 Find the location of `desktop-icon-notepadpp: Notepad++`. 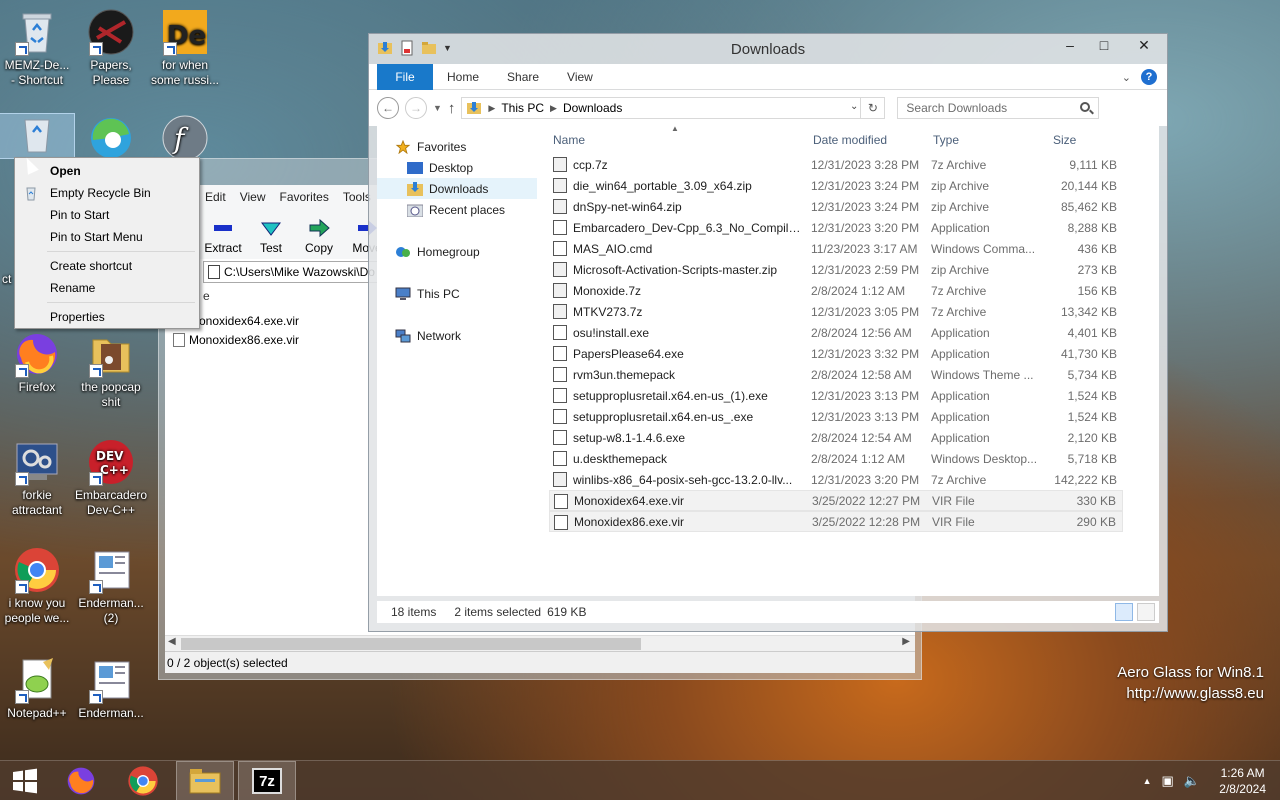

desktop-icon-notepadpp: Notepad++ is located at coordinates (37, 688).